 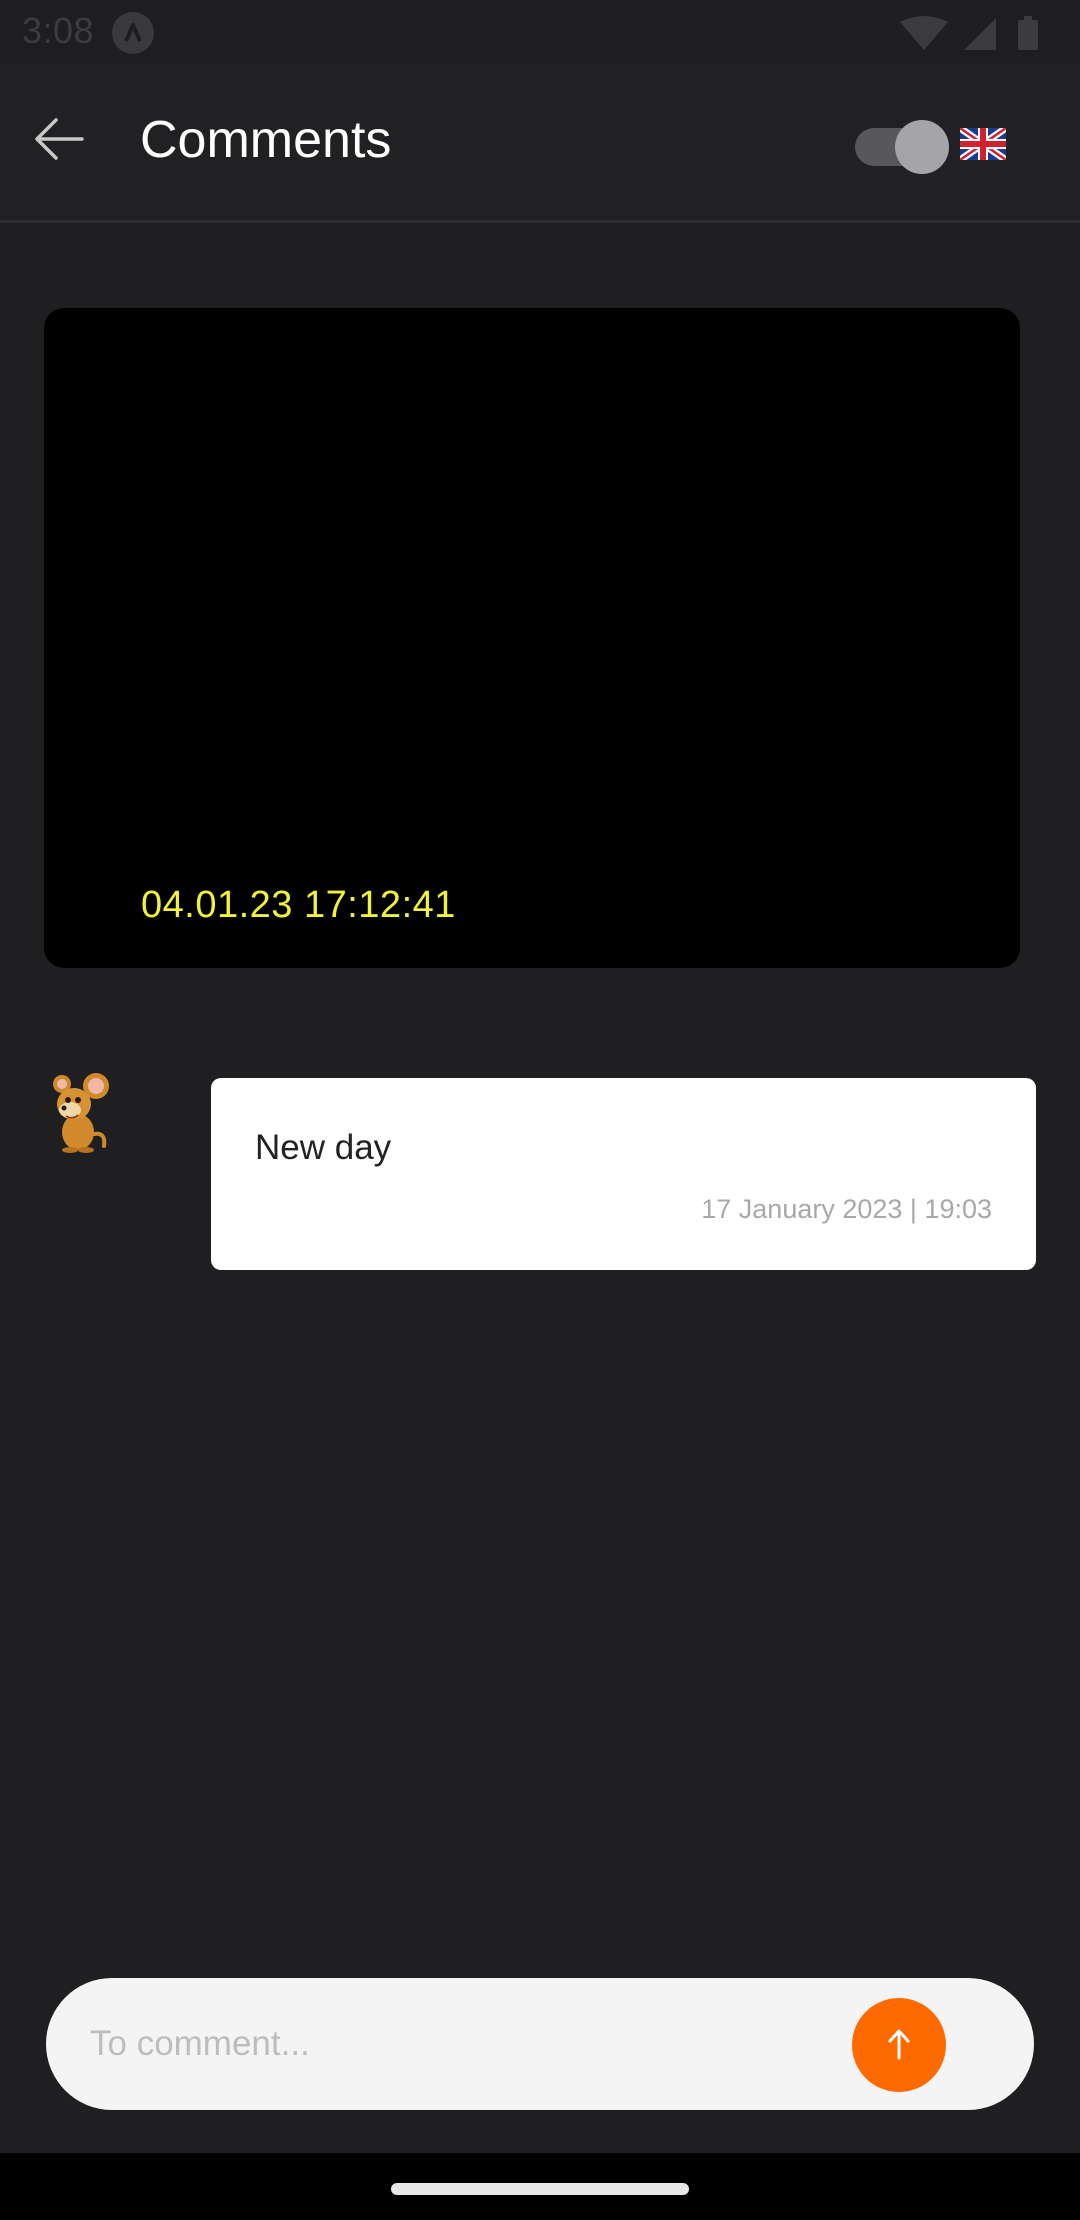 I want to click on app-bar: Comments, so click(x=540, y=143).